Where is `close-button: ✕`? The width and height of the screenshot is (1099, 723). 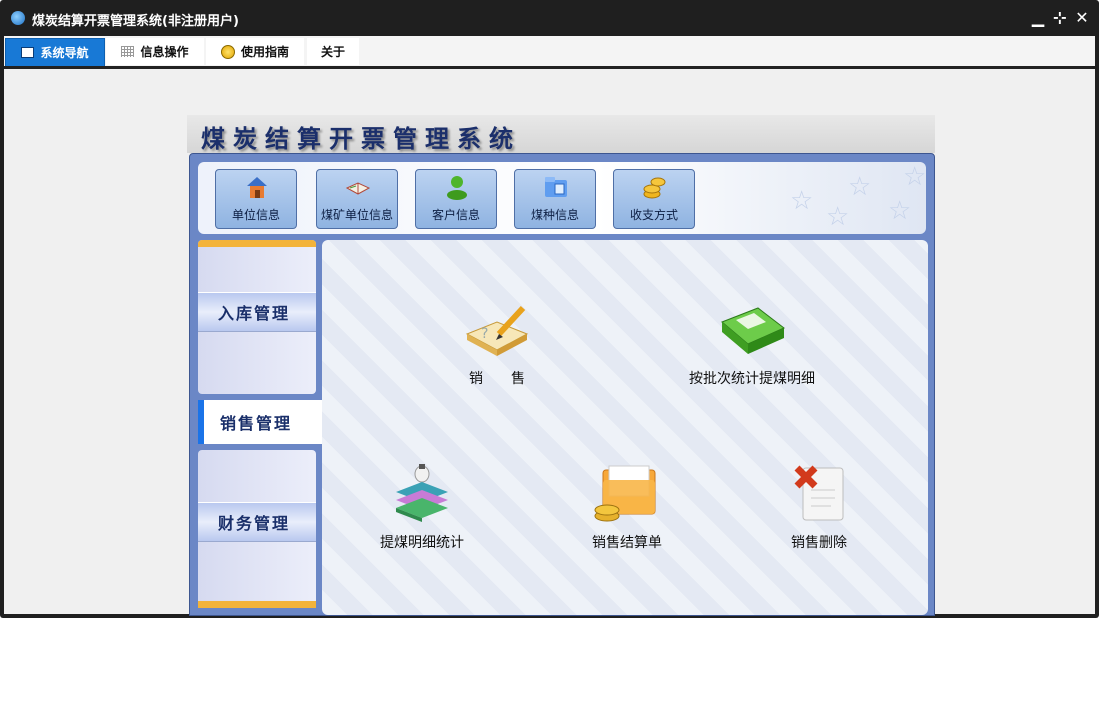
close-button: ✕ is located at coordinates (1082, 17).